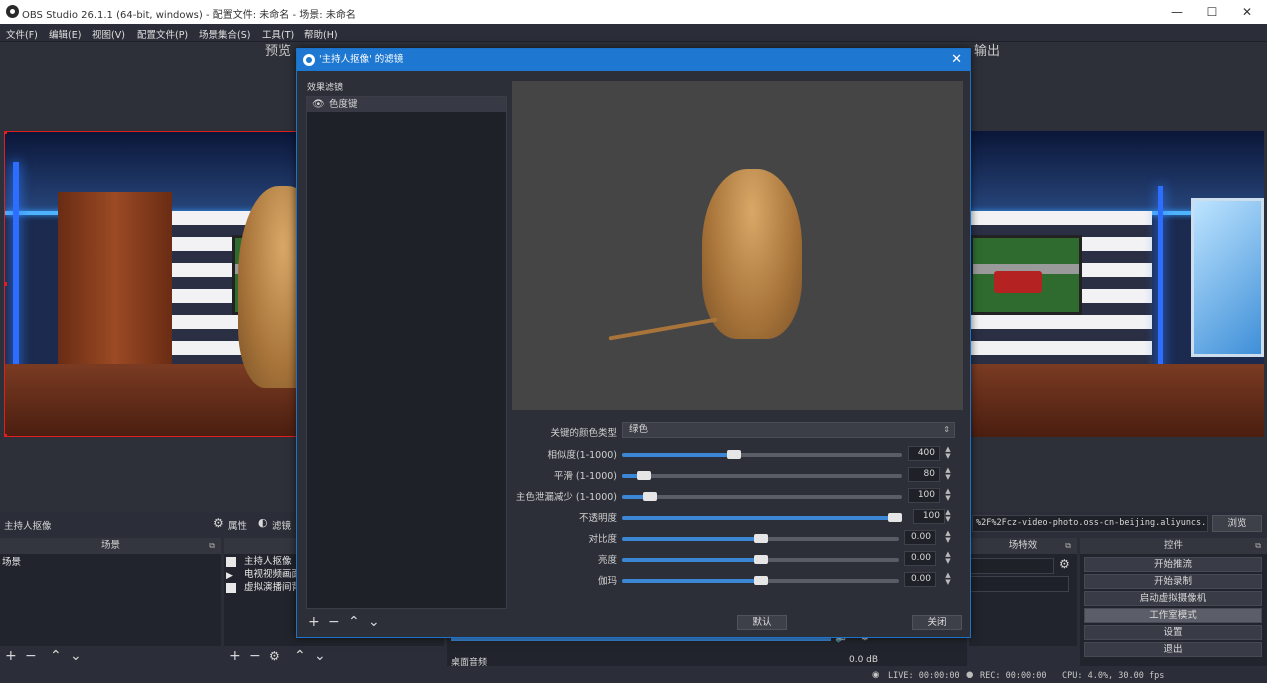 This screenshot has width=1267, height=683. What do you see at coordinates (469, 663) in the screenshot?
I see `mixer-channel-name: 桌面音频` at bounding box center [469, 663].